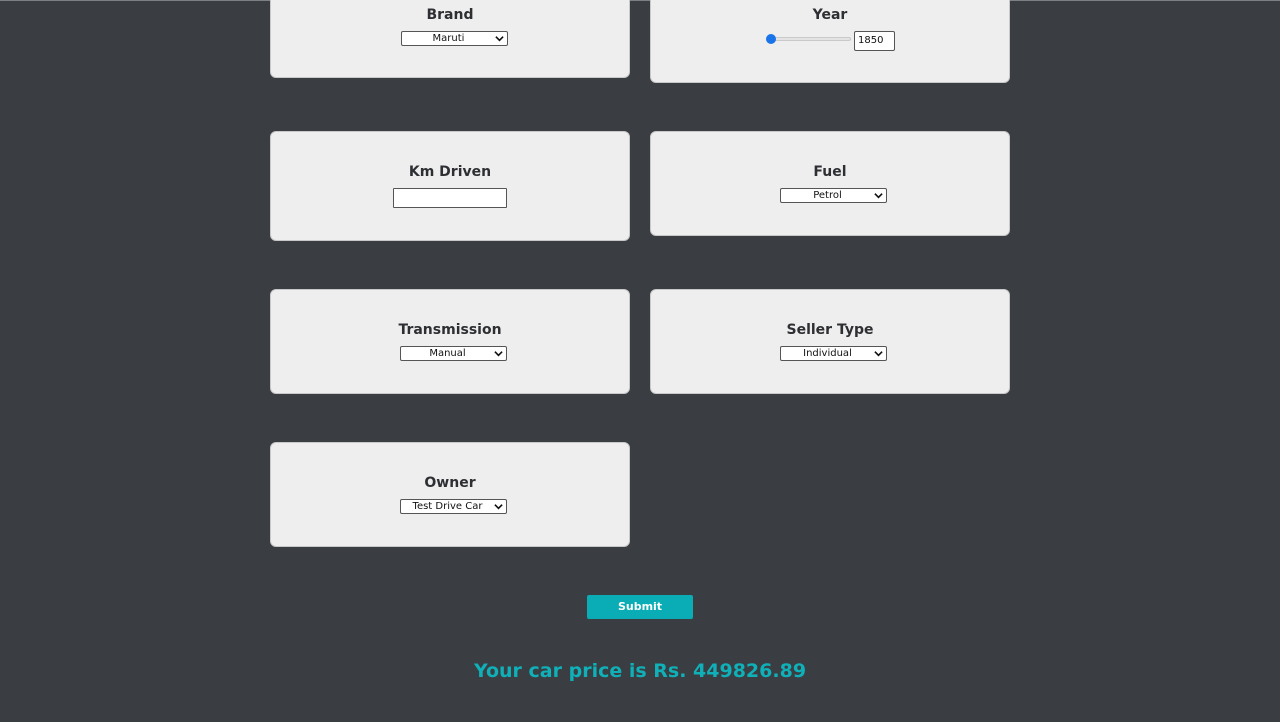  I want to click on brand-label: Brand, so click(450, 15).